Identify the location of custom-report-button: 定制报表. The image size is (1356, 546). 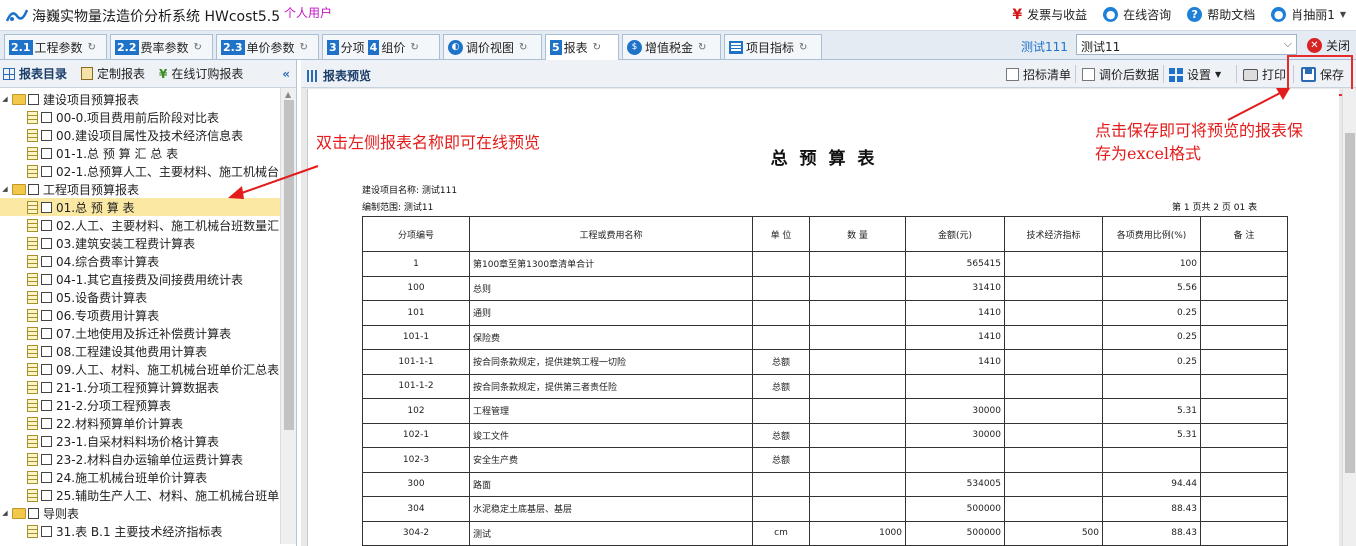
(113, 73).